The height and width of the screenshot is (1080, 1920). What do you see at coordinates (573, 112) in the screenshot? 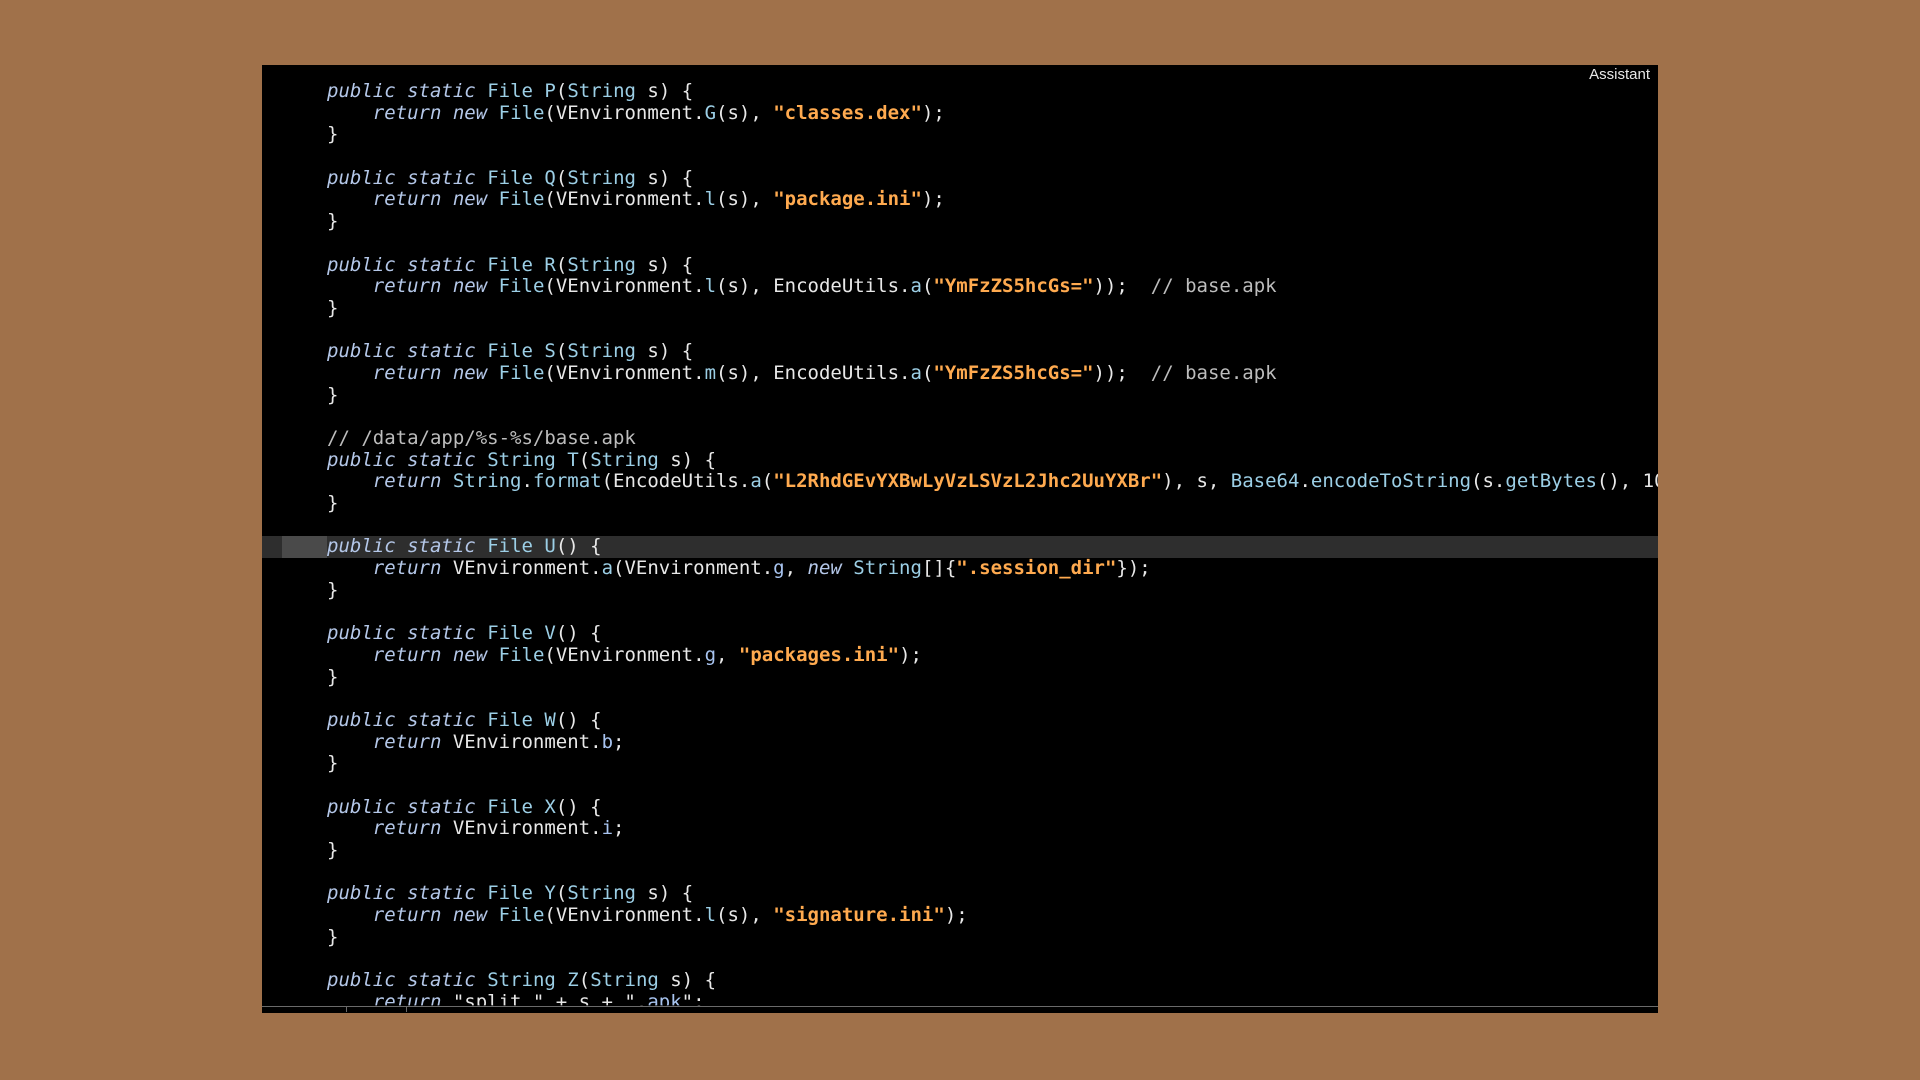
I see `statement: return new File(VEnvironment.G(s),` at bounding box center [573, 112].